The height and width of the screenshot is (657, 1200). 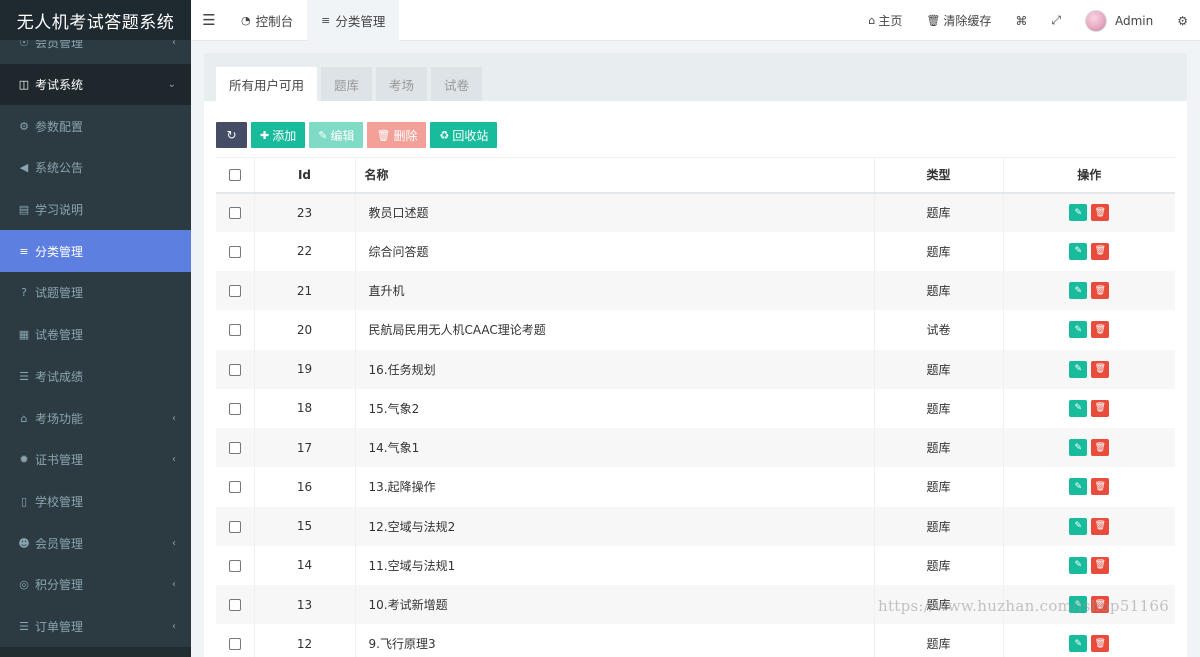 What do you see at coordinates (695, 448) in the screenshot?
I see `table-row: 17 14.气象1 题库 ✎ 🗑` at bounding box center [695, 448].